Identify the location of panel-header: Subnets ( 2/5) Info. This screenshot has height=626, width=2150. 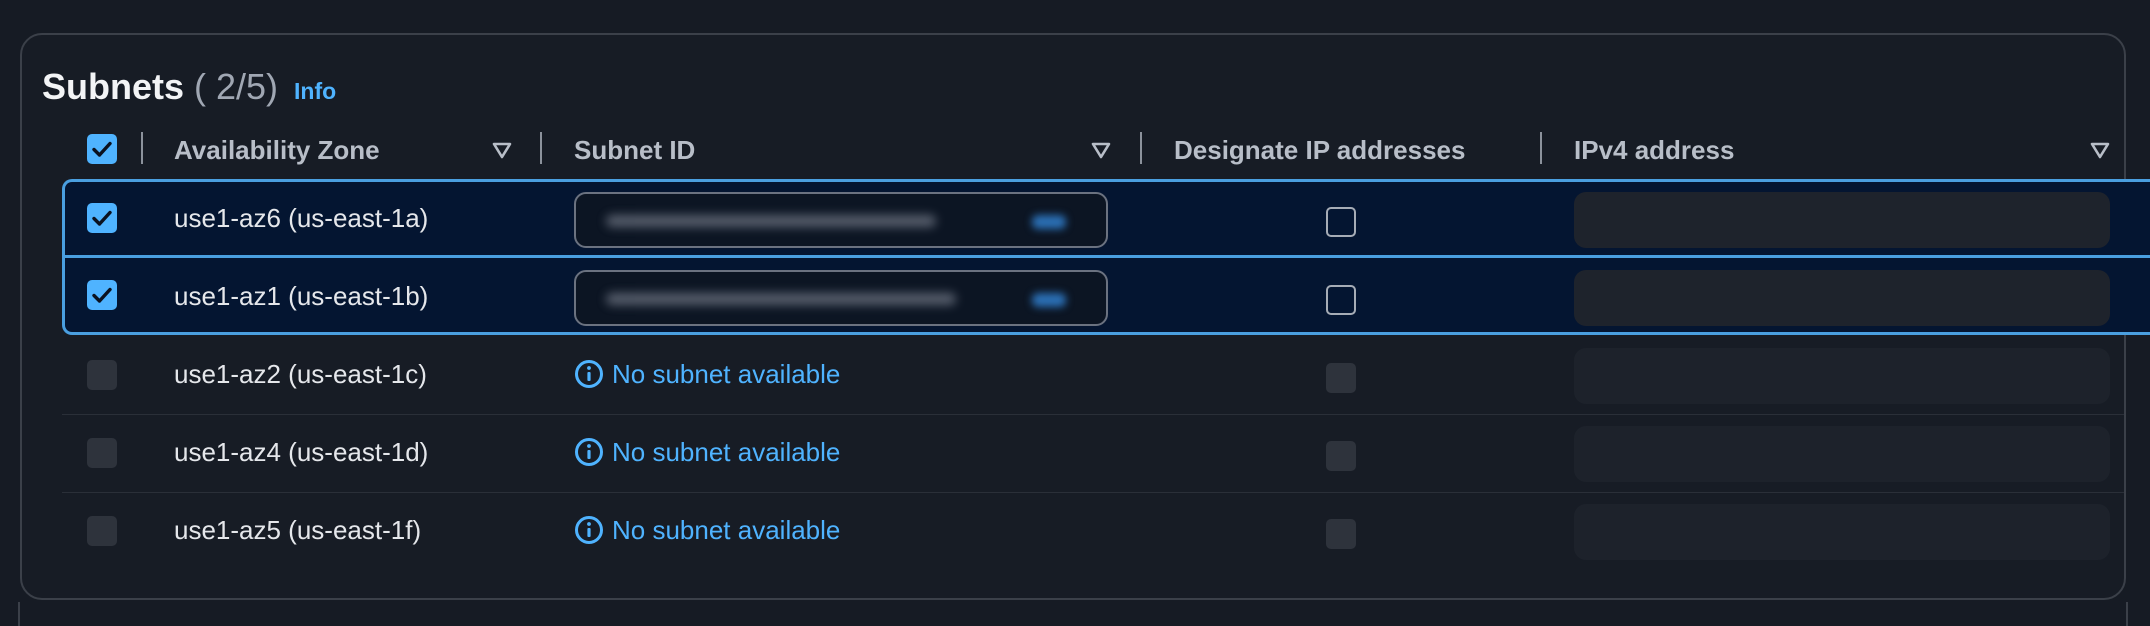
(189, 87).